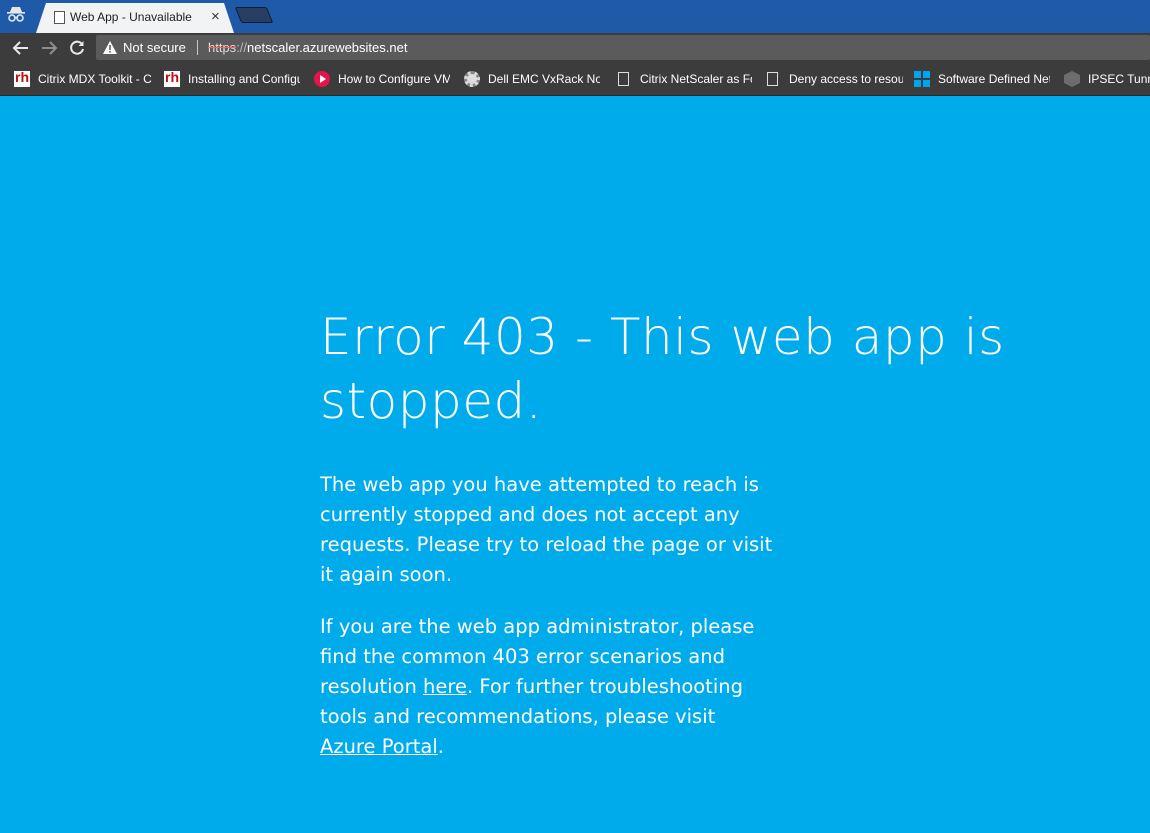  I want to click on bookmark-item: Installing and Configu, so click(232, 78).